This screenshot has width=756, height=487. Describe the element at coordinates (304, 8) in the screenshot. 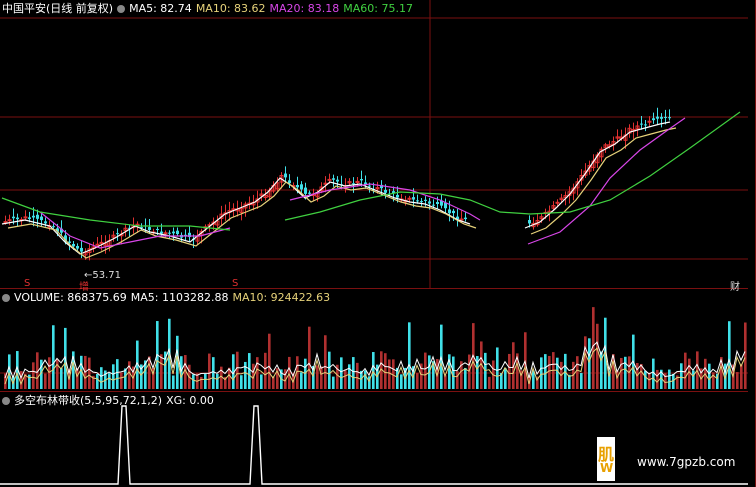

I see `ma20-value: MA20: 83.18` at that location.